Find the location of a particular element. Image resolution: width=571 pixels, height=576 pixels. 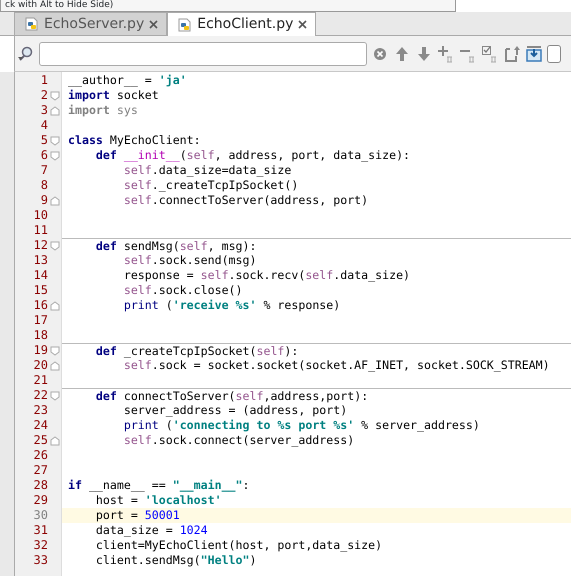

line-number: 27 is located at coordinates (40, 470).